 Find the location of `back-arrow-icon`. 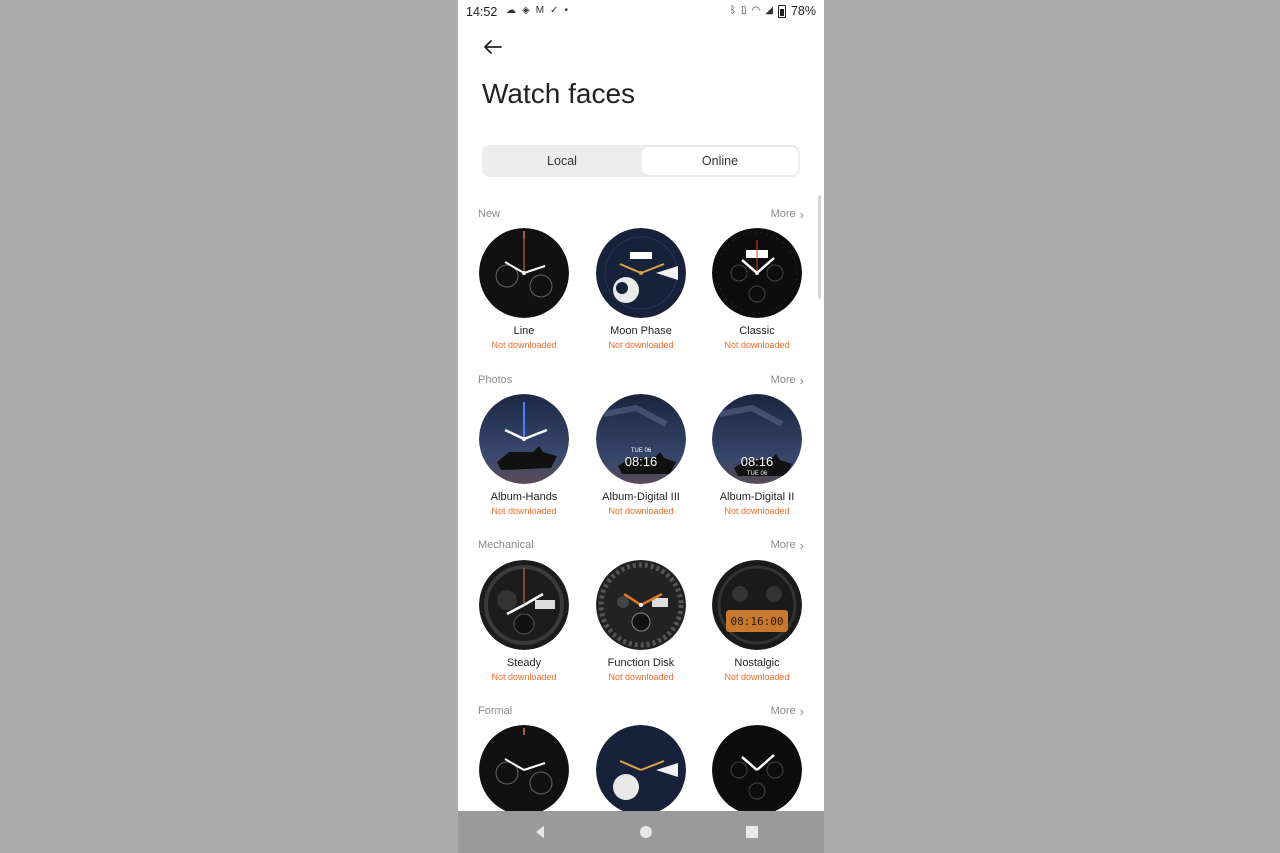

back-arrow-icon is located at coordinates (493, 47).